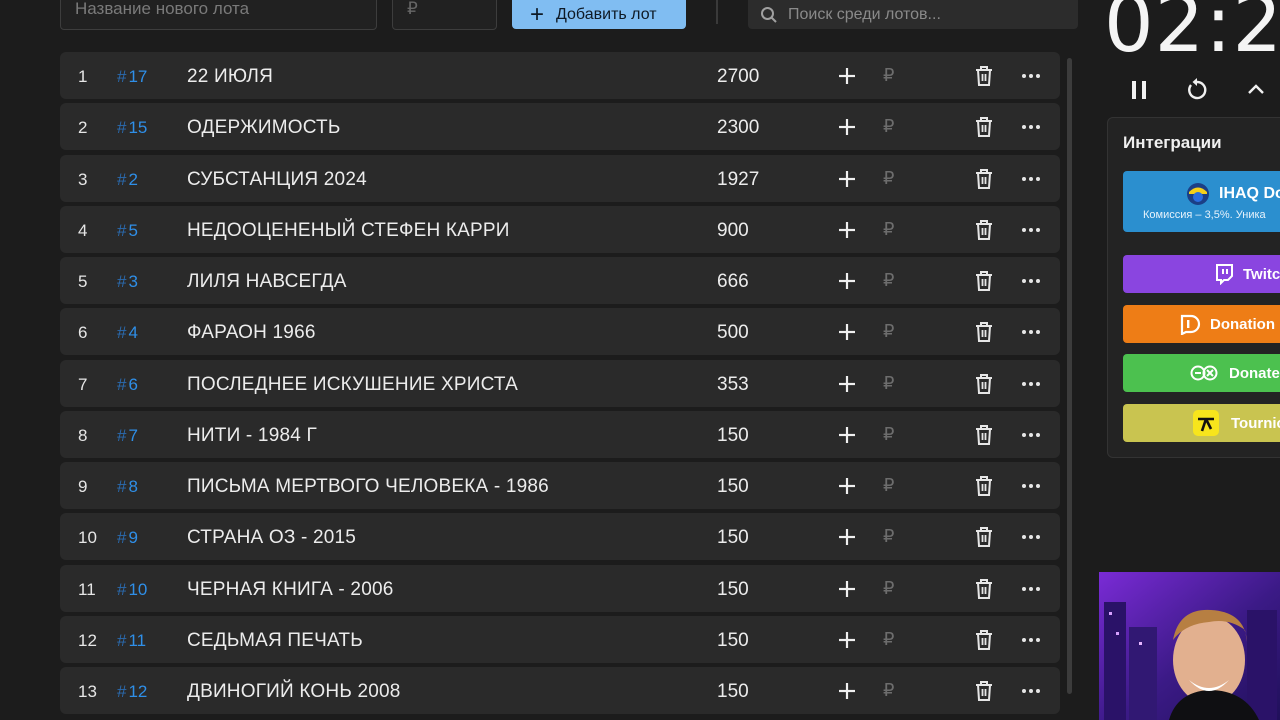 The height and width of the screenshot is (720, 1280). What do you see at coordinates (733, 333) in the screenshot?
I see `lot-amount: 500` at bounding box center [733, 333].